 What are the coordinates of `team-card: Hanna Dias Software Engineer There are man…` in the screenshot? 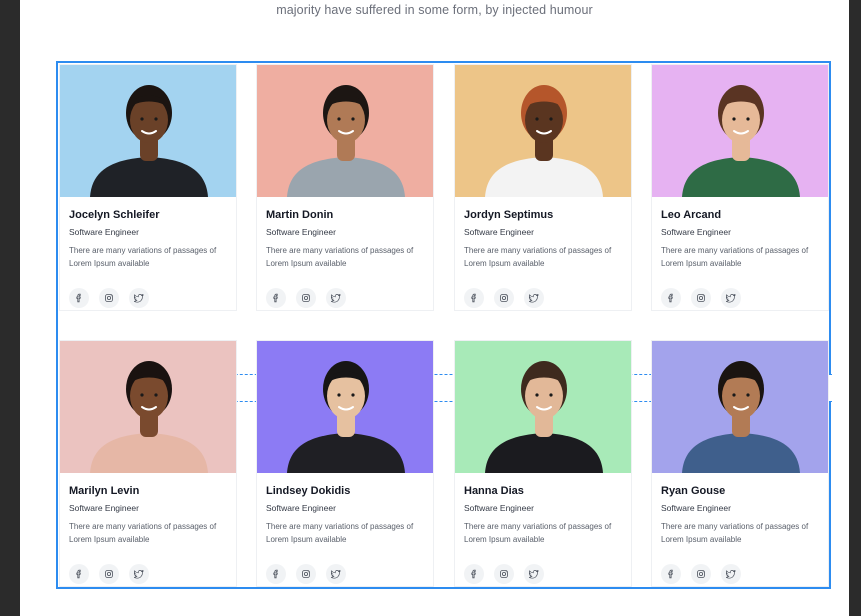 It's located at (543, 463).